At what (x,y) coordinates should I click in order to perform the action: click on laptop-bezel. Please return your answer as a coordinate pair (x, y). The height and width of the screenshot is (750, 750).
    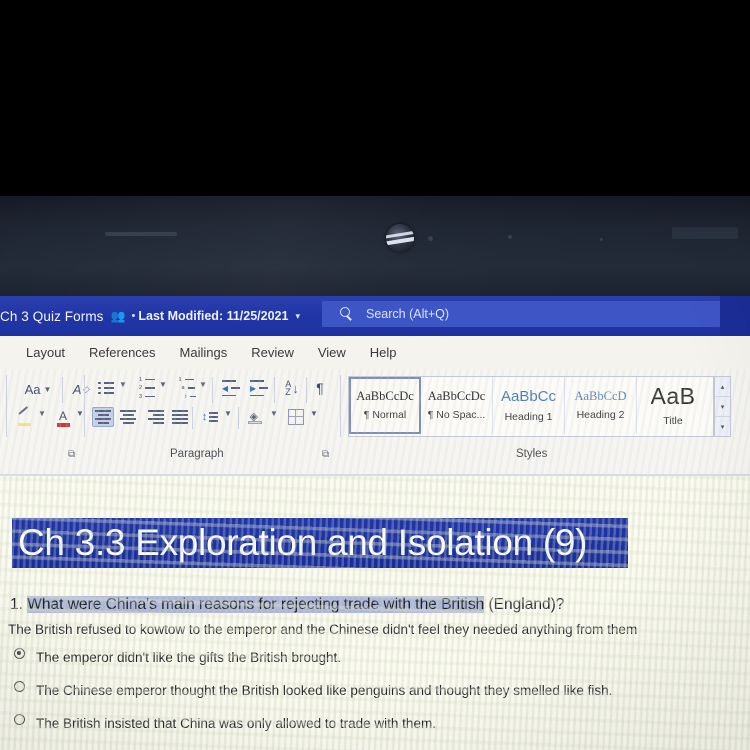
    Looking at the image, I should click on (375, 247).